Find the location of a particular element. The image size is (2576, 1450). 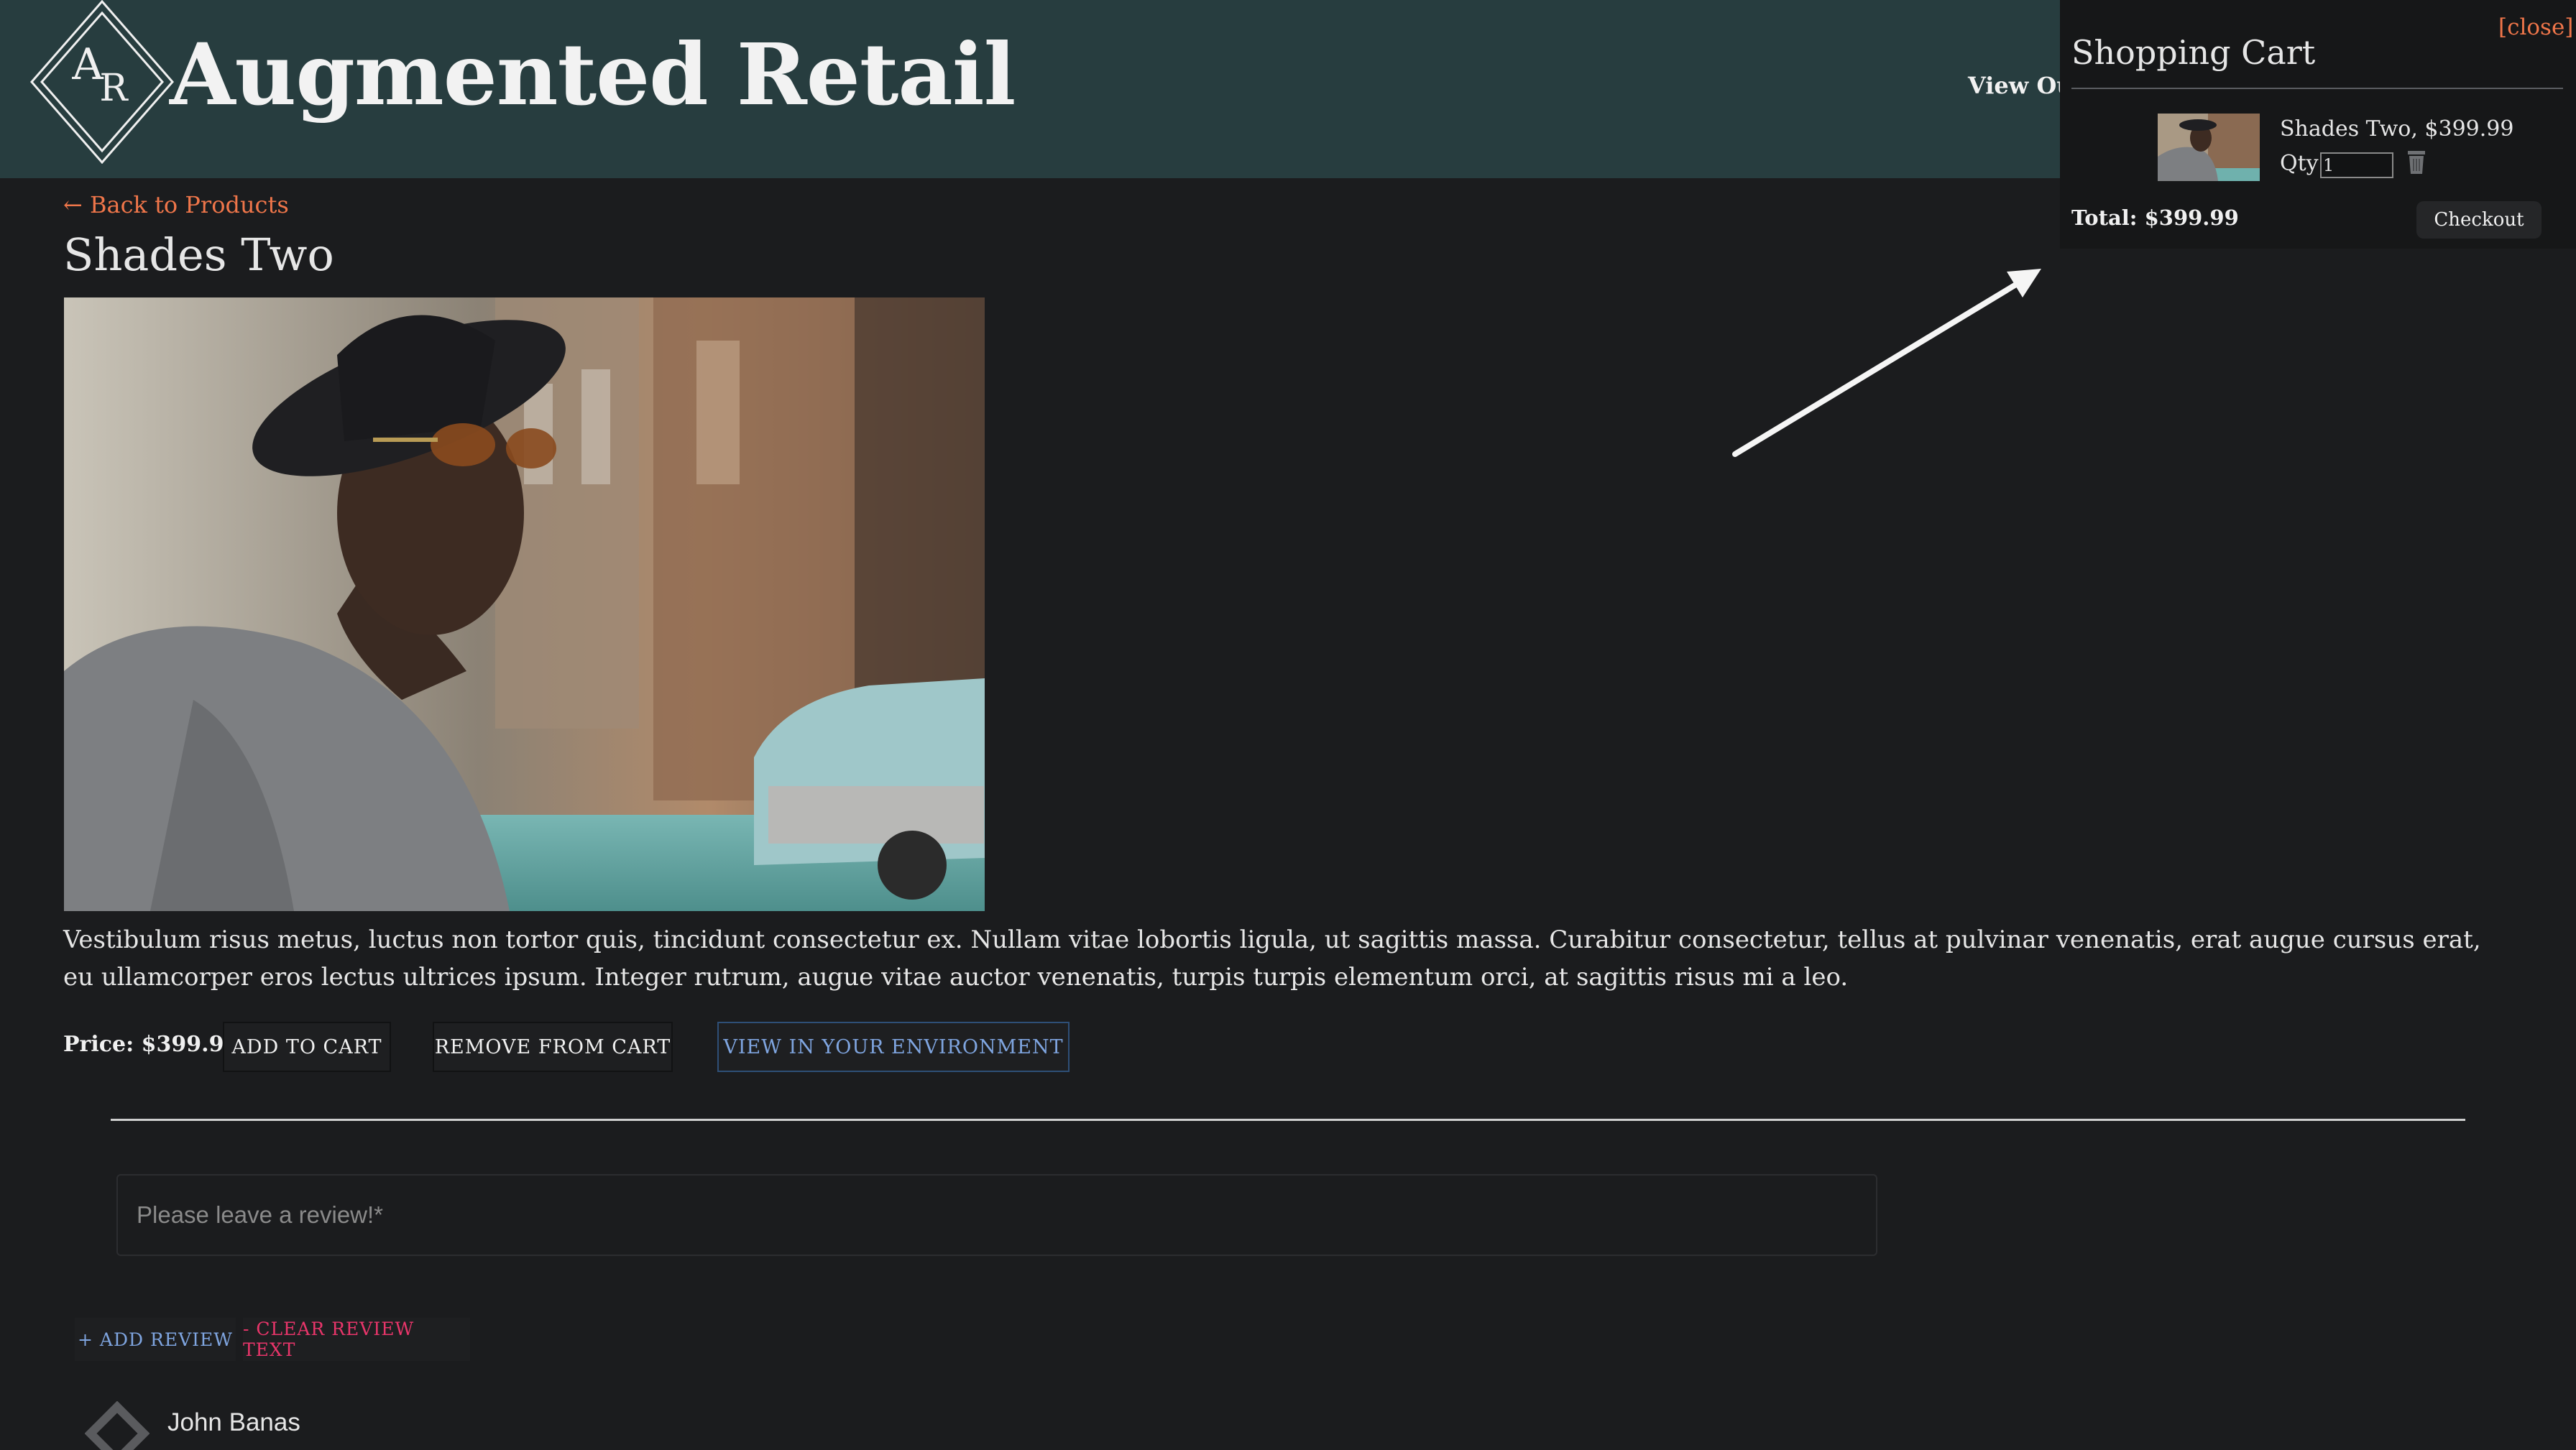

add-review-button: + ADD REVIEW is located at coordinates (155, 1339).